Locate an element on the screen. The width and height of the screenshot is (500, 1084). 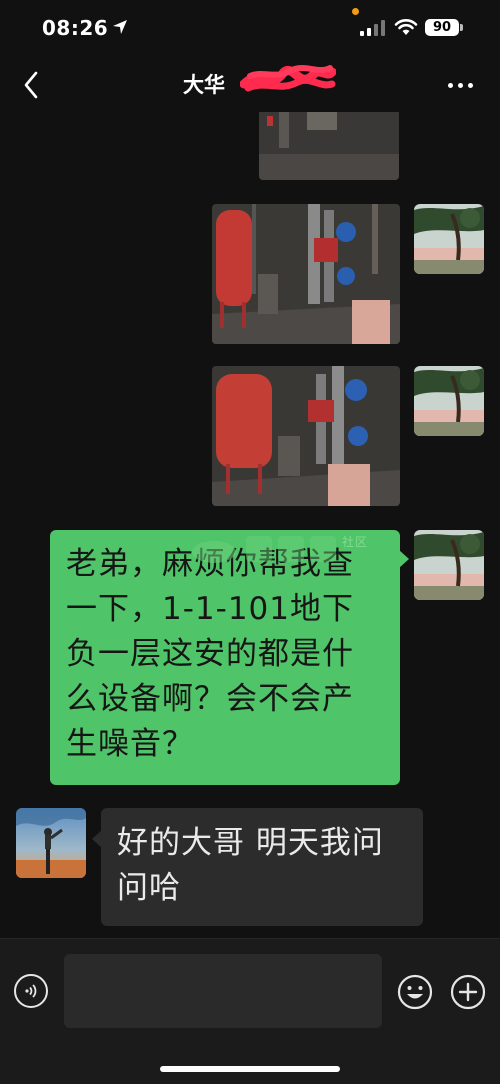
incoming-message-bubble: 好的大哥 明天我问问哈 is located at coordinates (257, 867).